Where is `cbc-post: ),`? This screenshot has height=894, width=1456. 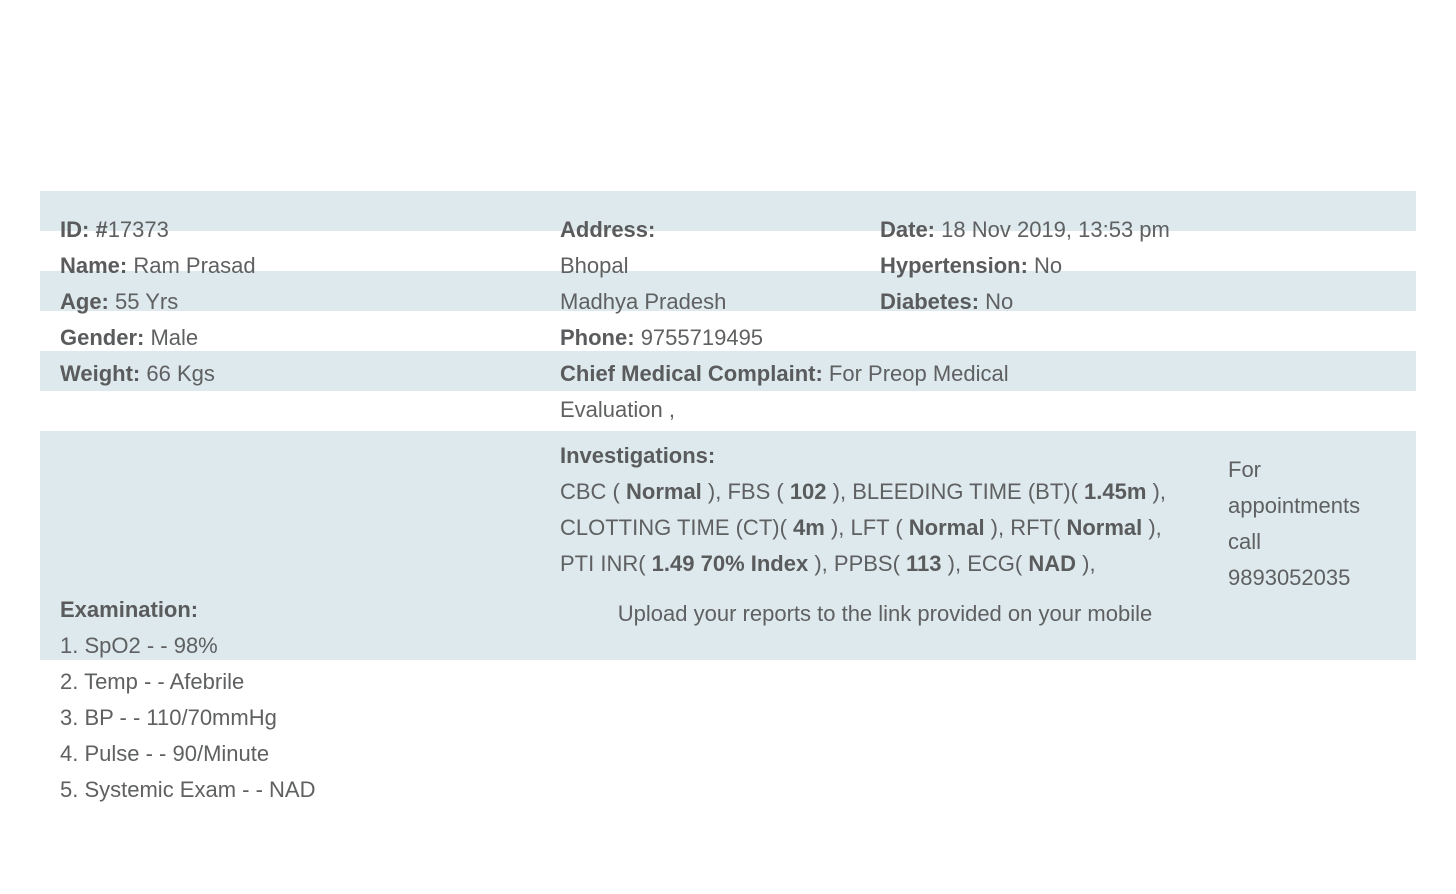
cbc-post: ), is located at coordinates (714, 491).